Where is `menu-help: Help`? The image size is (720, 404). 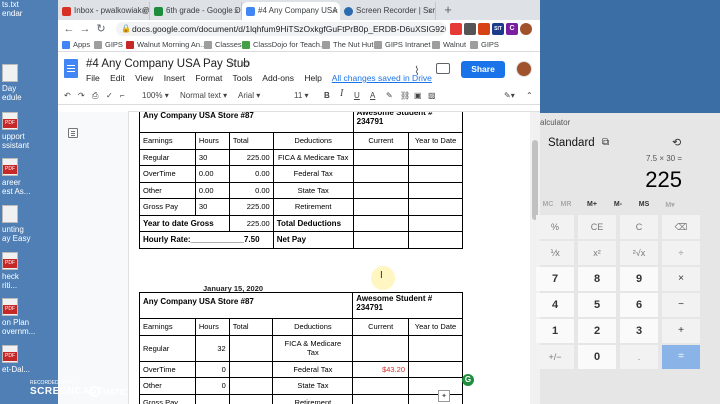 menu-help: Help is located at coordinates (312, 78).